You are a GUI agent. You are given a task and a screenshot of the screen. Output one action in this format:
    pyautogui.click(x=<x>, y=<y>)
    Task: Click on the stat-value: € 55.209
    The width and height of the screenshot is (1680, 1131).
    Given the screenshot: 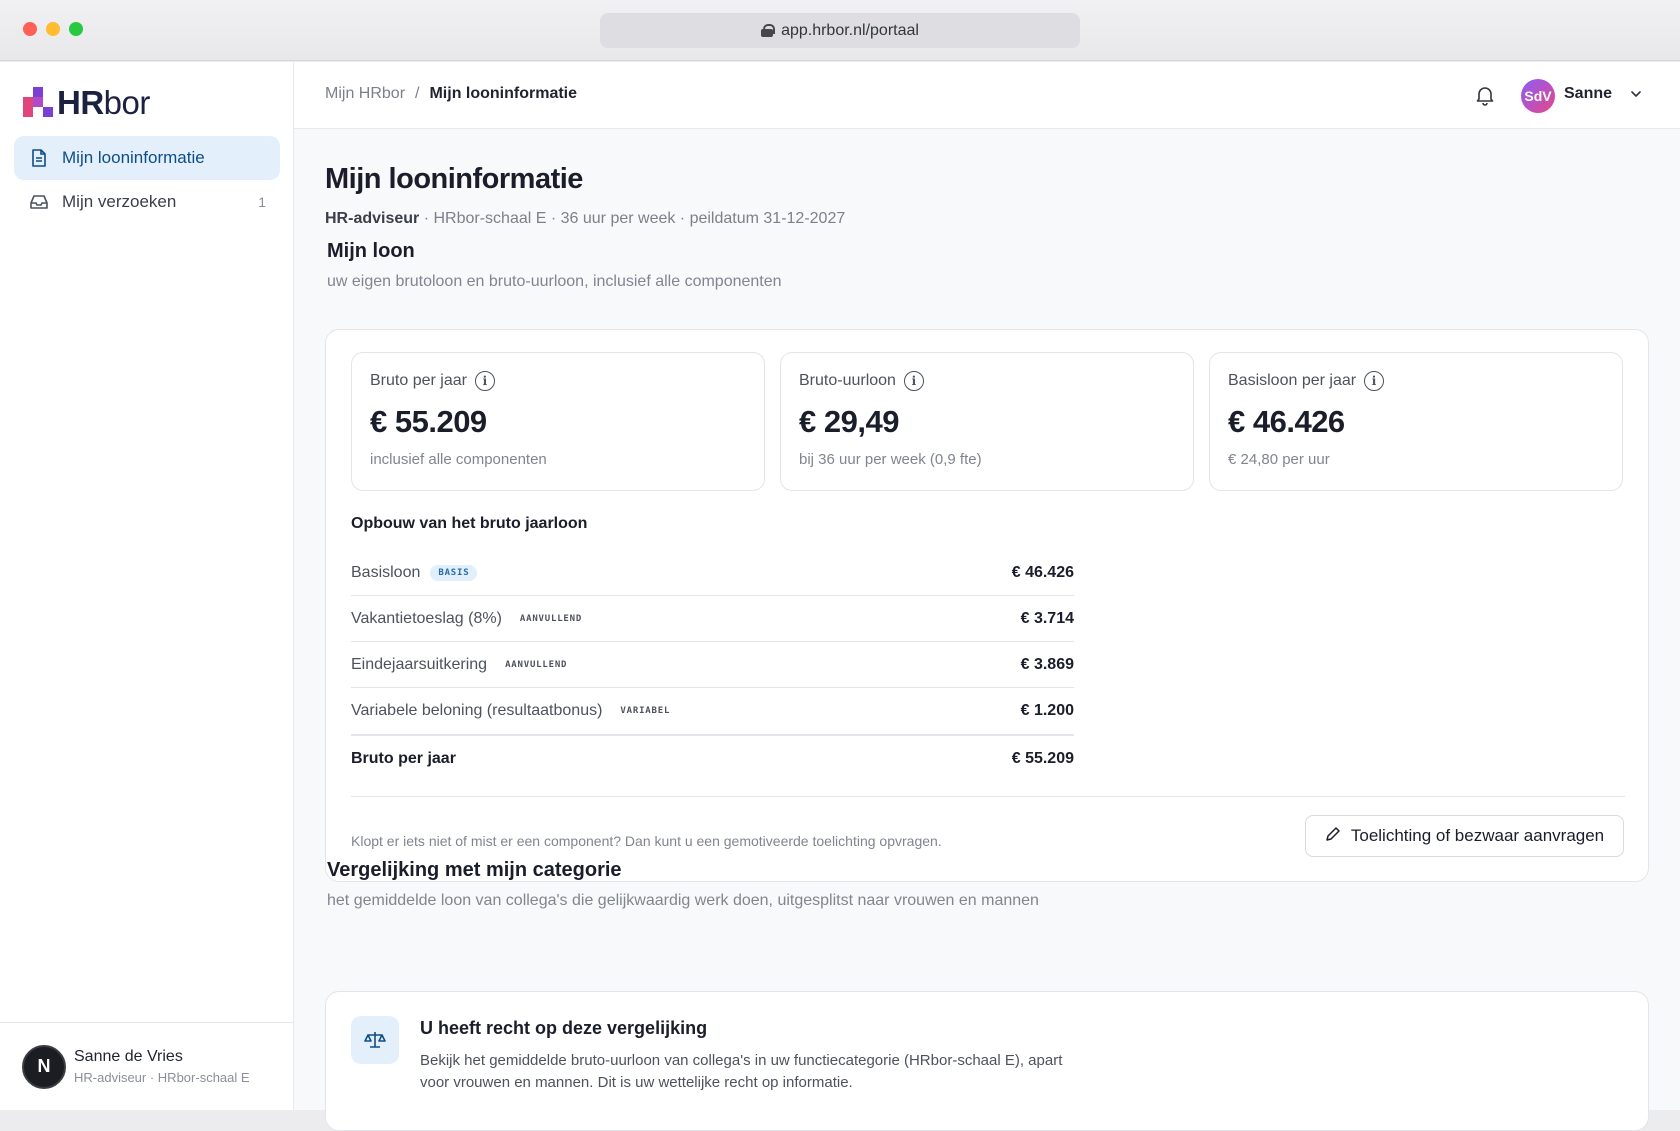 What is the action you would take?
    pyautogui.click(x=428, y=421)
    